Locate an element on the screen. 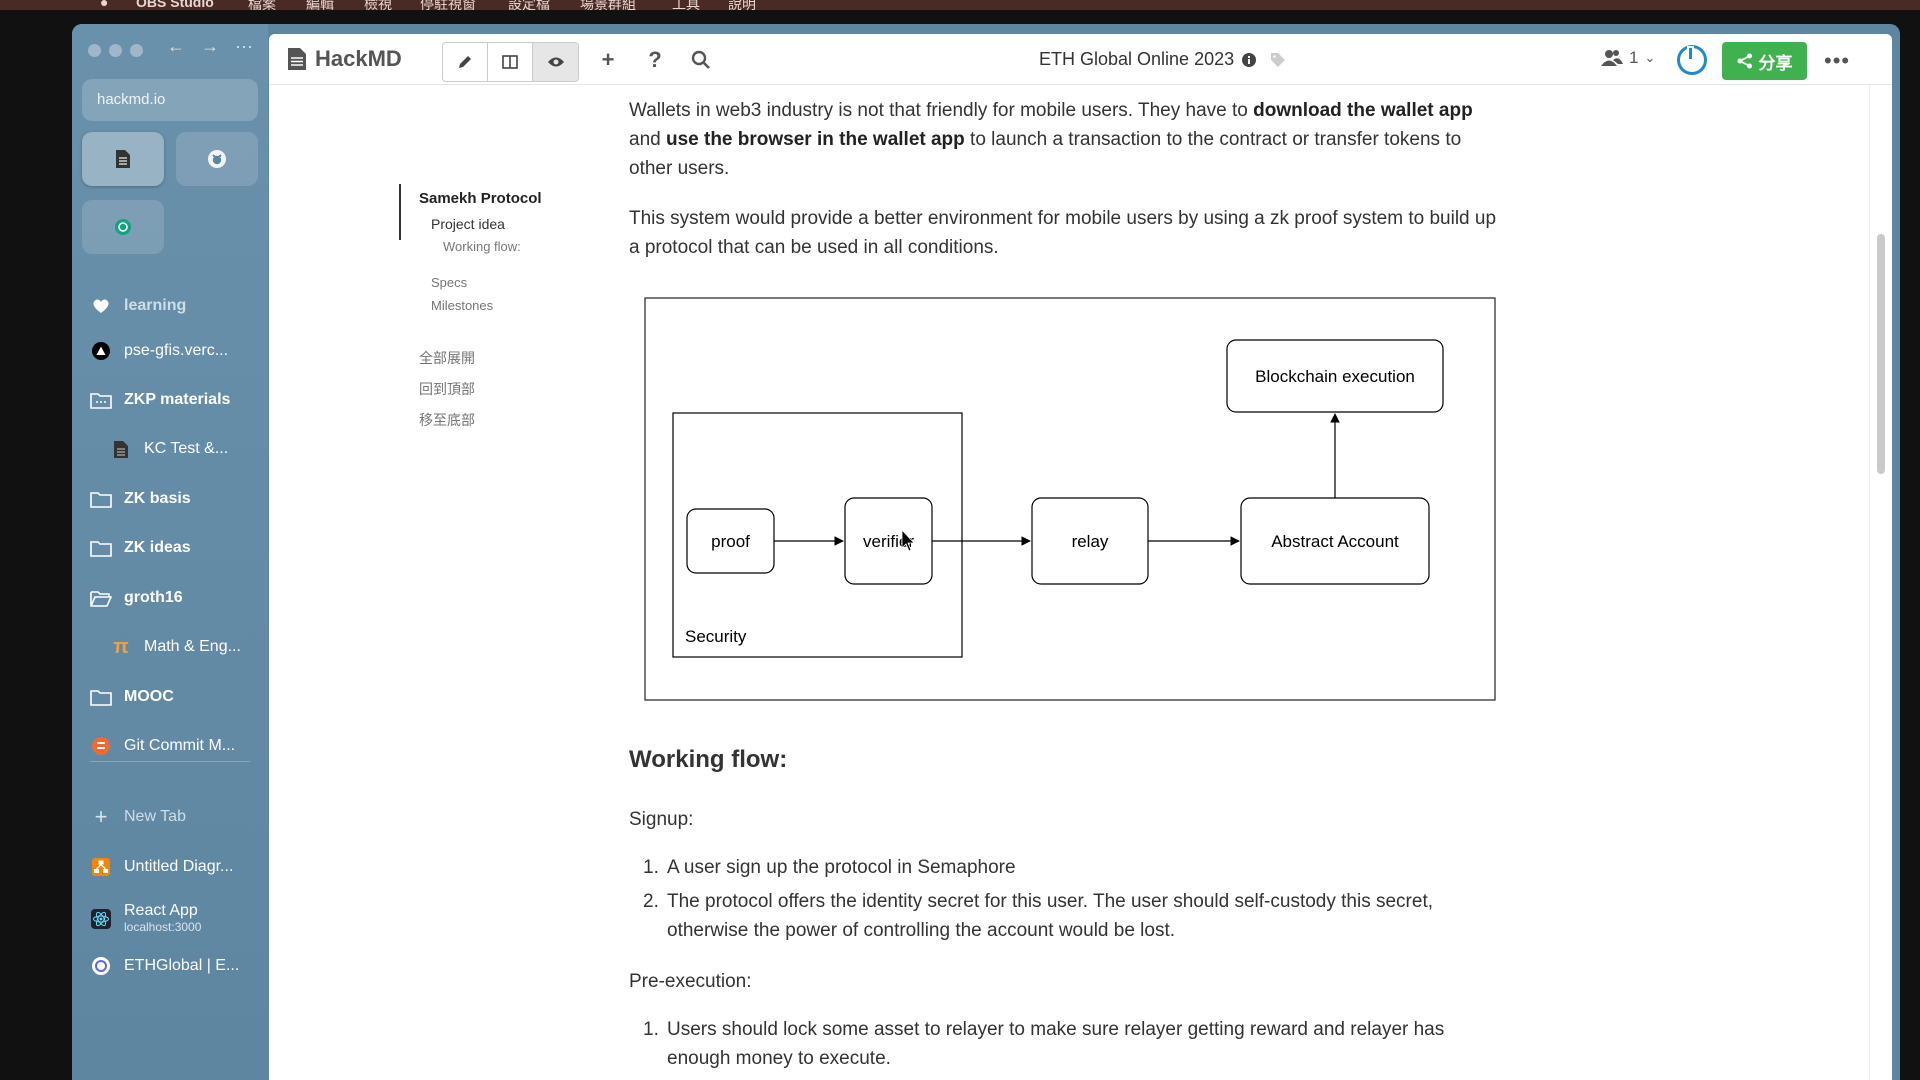  toc-expand-all: 全部展開 is located at coordinates (447, 358).